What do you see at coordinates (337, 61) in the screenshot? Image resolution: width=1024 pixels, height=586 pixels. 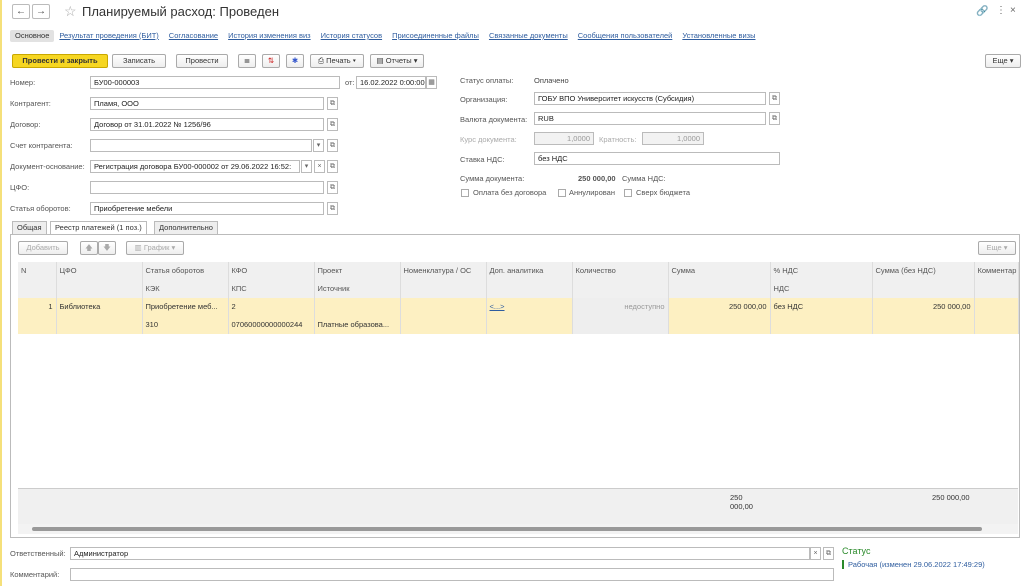 I see `print-button: ⎙ Печать ▾` at bounding box center [337, 61].